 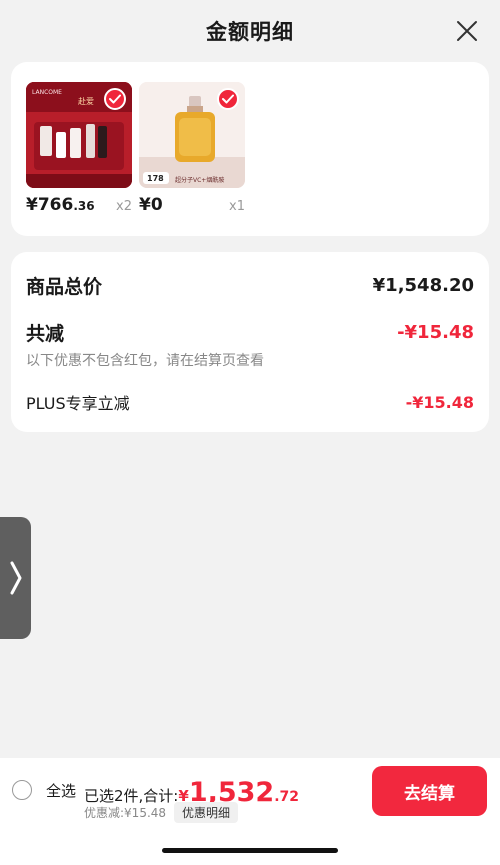 What do you see at coordinates (192, 135) in the screenshot?
I see `product-image: 178 超分子VC+烟酰胺` at bounding box center [192, 135].